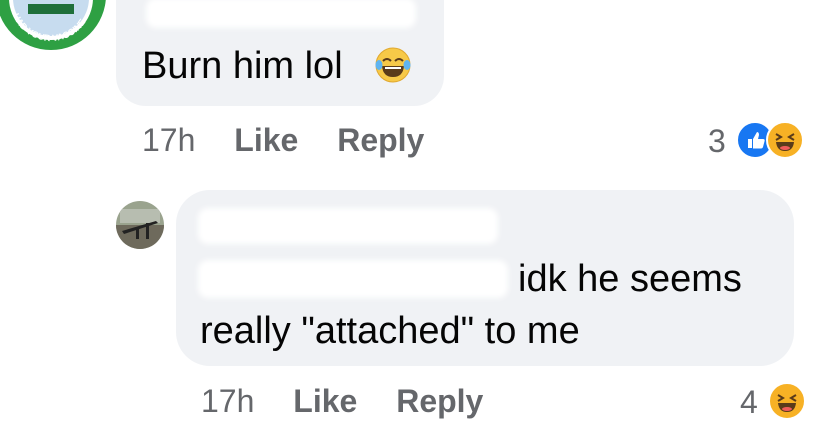 The width and height of the screenshot is (827, 436). Describe the element at coordinates (140, 225) in the screenshot. I see `avatar` at that location.